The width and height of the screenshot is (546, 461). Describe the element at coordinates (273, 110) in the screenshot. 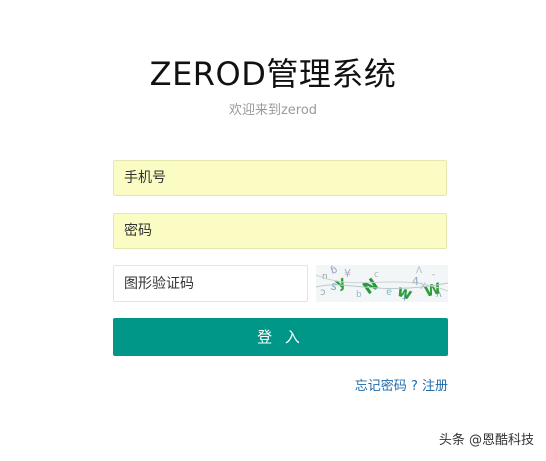

I see `page-subtitle: 欢迎来到zerod` at that location.